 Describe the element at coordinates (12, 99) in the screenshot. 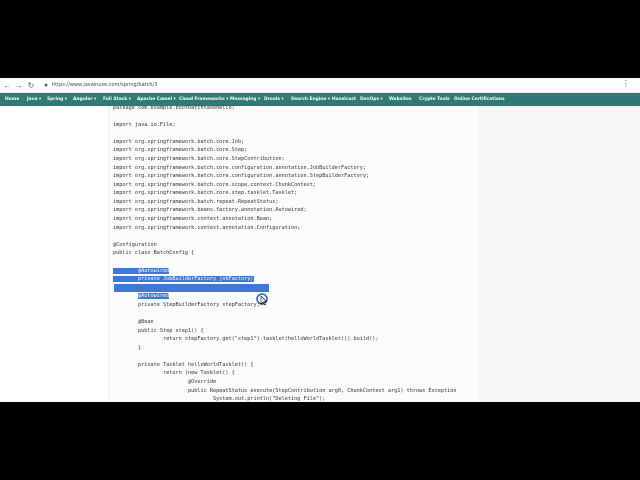

I see `nav-item-0: Home` at that location.